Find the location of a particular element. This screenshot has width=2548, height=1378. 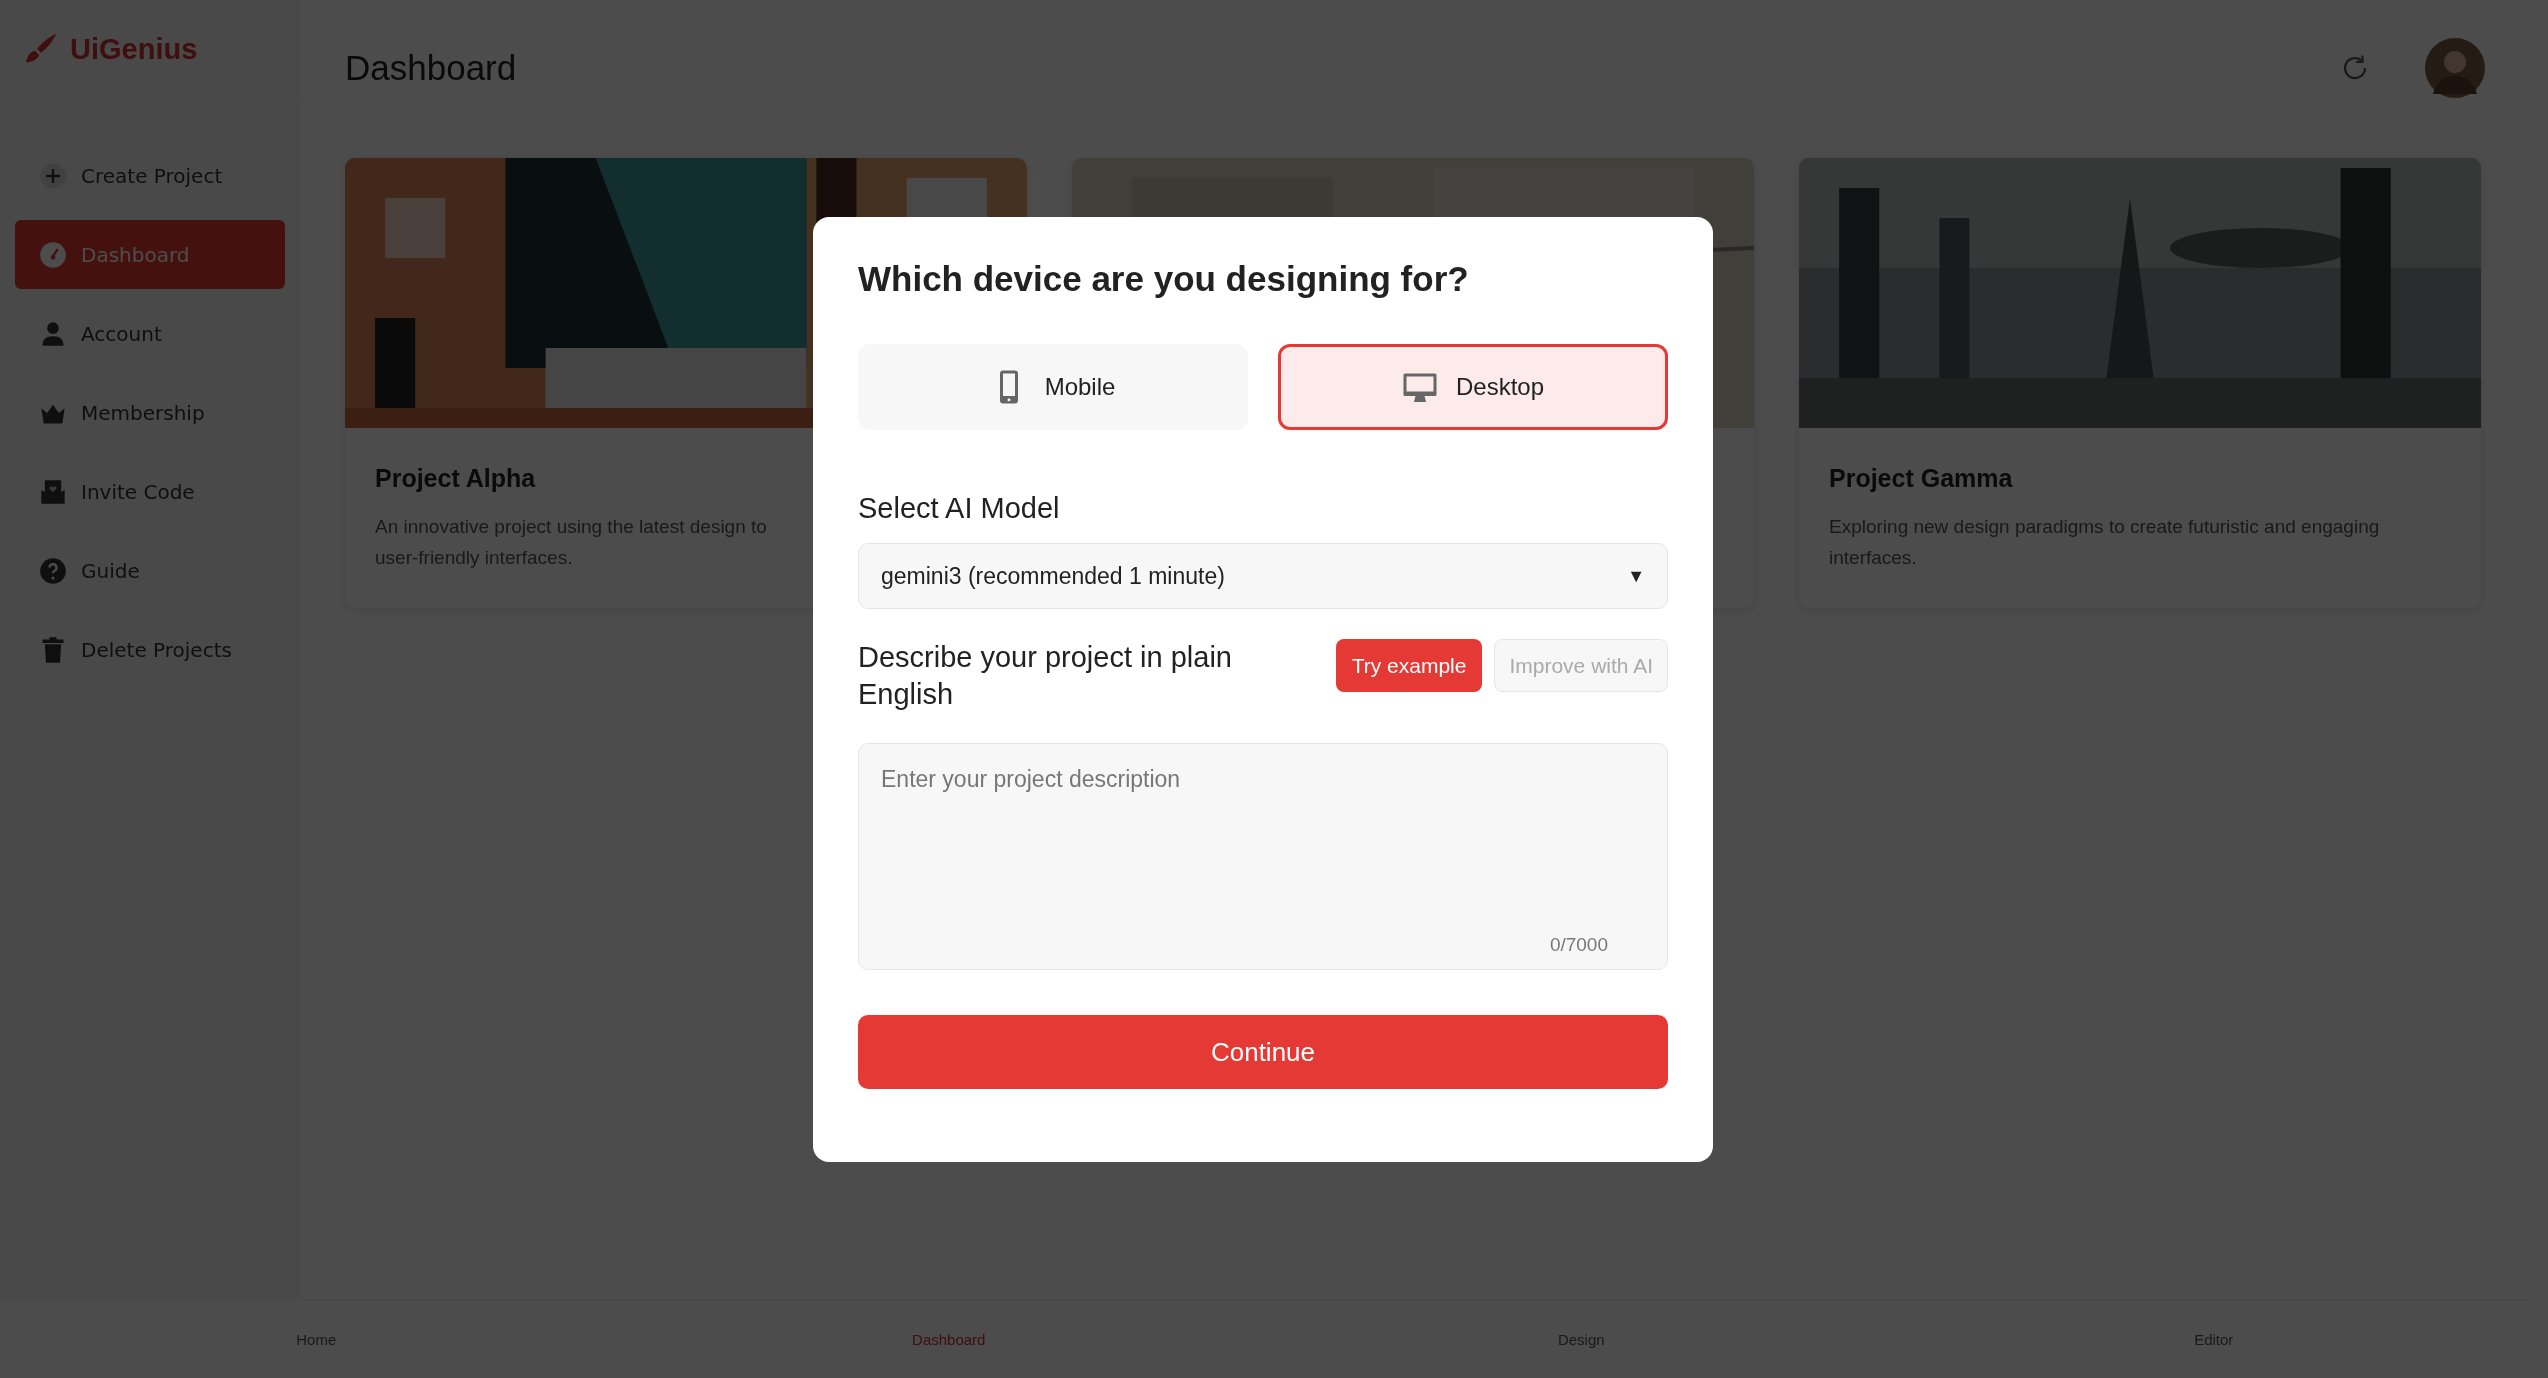

model-dropdown: gemini3 (recommended 1 minute) ▼ is located at coordinates (1263, 576).